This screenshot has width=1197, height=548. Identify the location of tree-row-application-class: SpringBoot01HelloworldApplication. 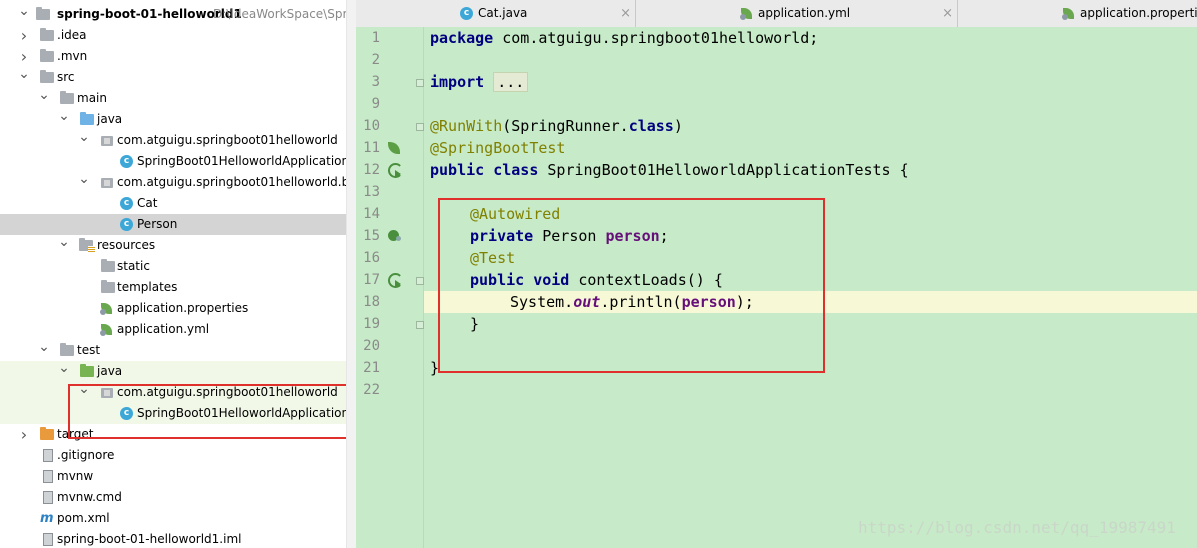
(173, 161).